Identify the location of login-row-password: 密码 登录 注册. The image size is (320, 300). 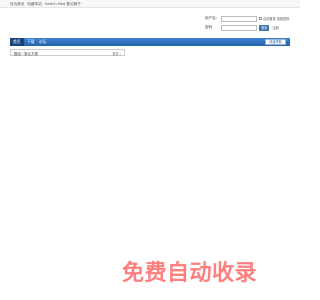
(242, 27).